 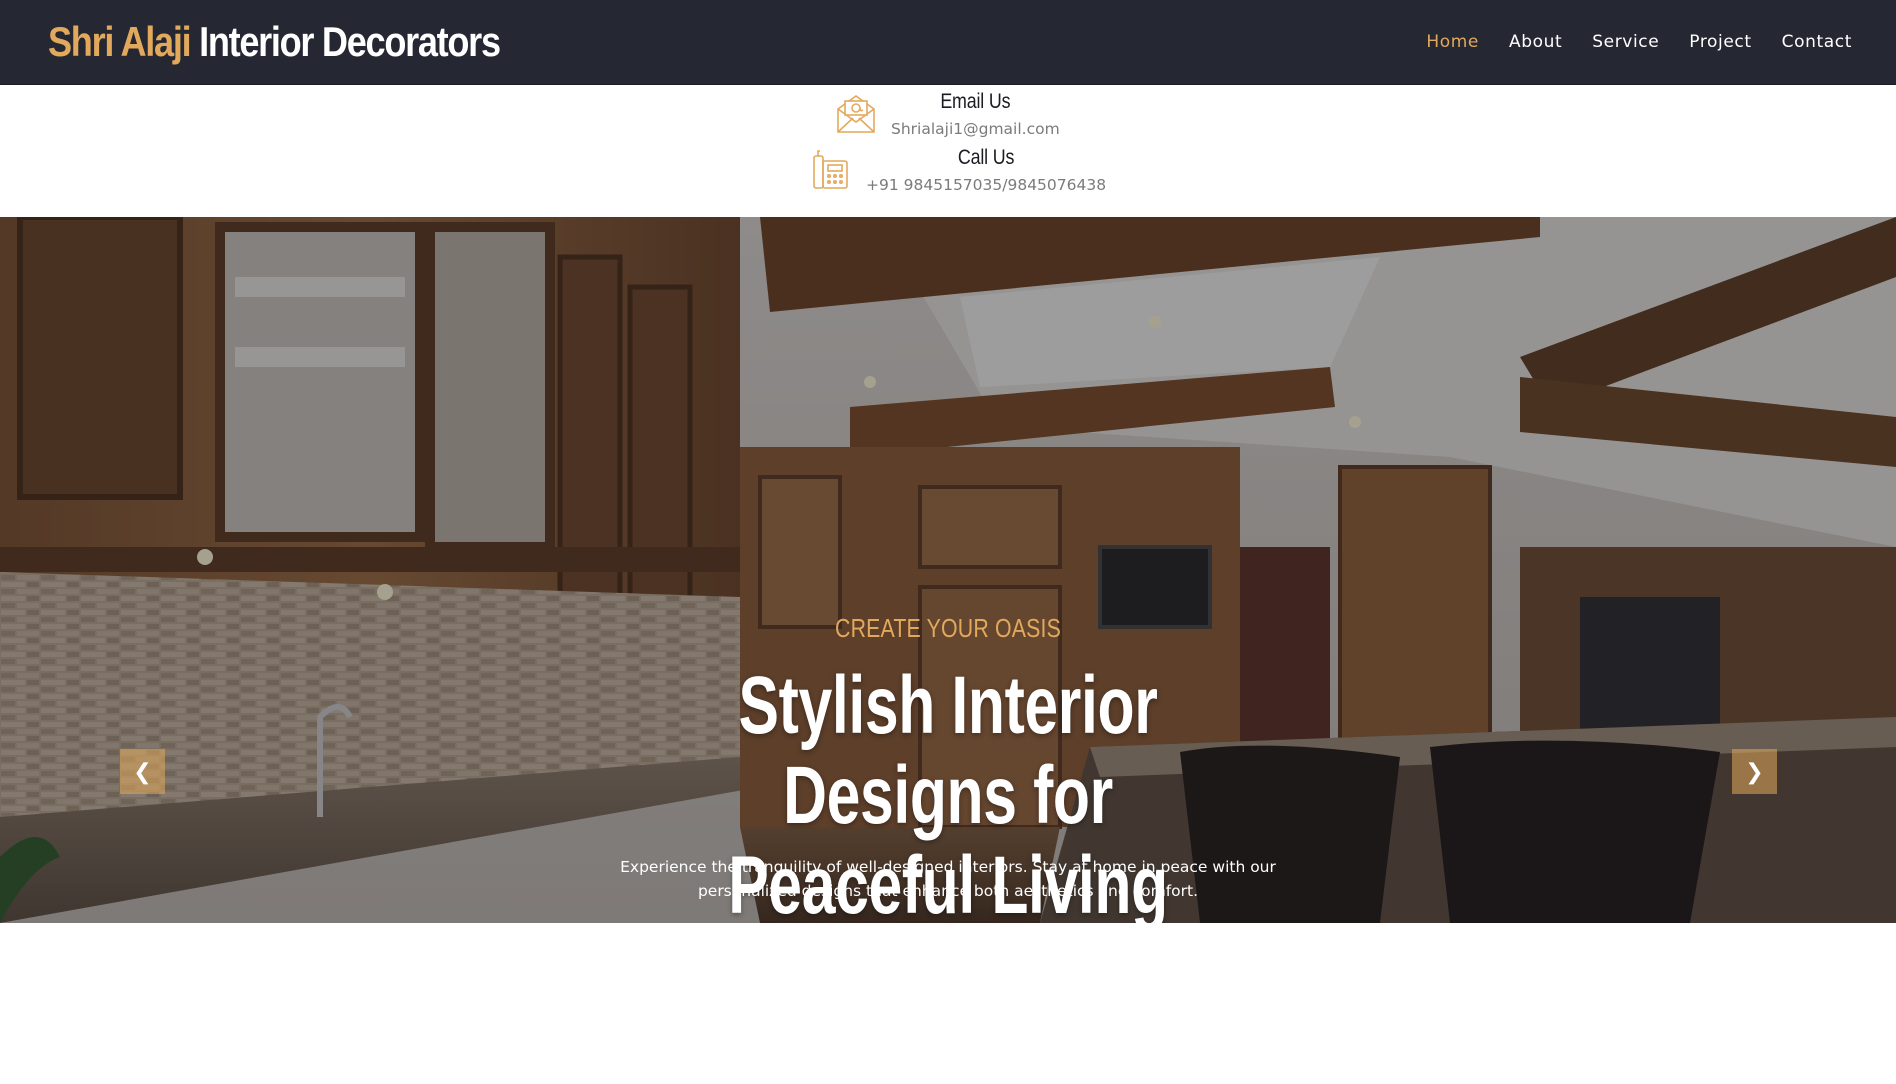 What do you see at coordinates (1535, 42) in the screenshot?
I see `nav-about: About` at bounding box center [1535, 42].